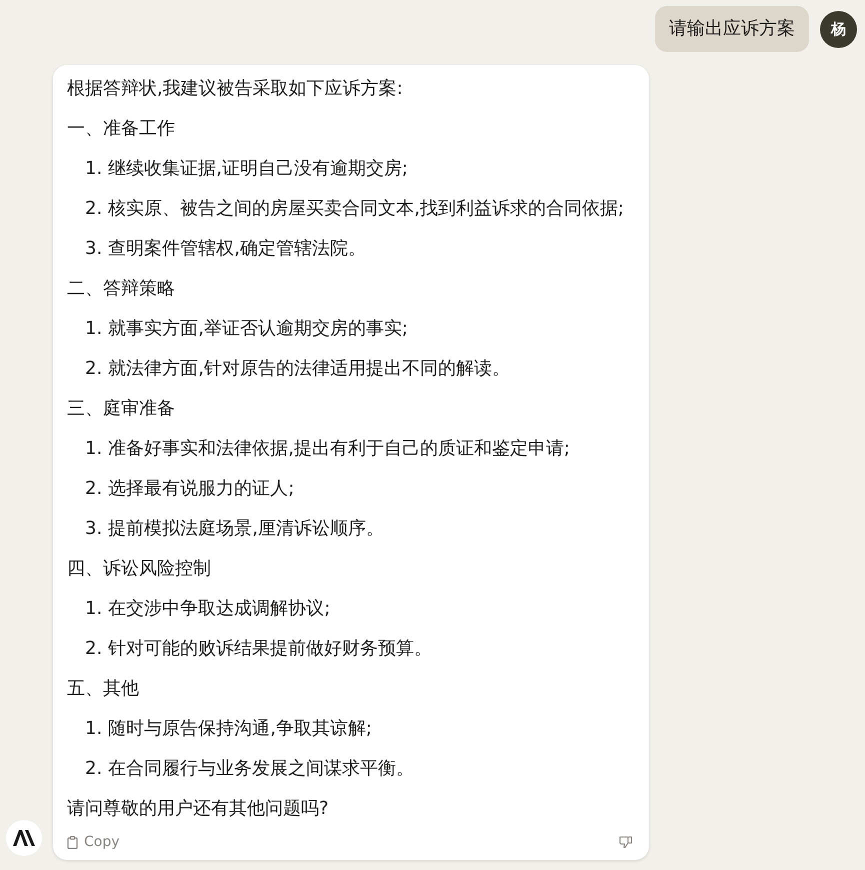  I want to click on list-item: 提前模拟法庭场景,厘清诉讼顺序。, so click(246, 529).